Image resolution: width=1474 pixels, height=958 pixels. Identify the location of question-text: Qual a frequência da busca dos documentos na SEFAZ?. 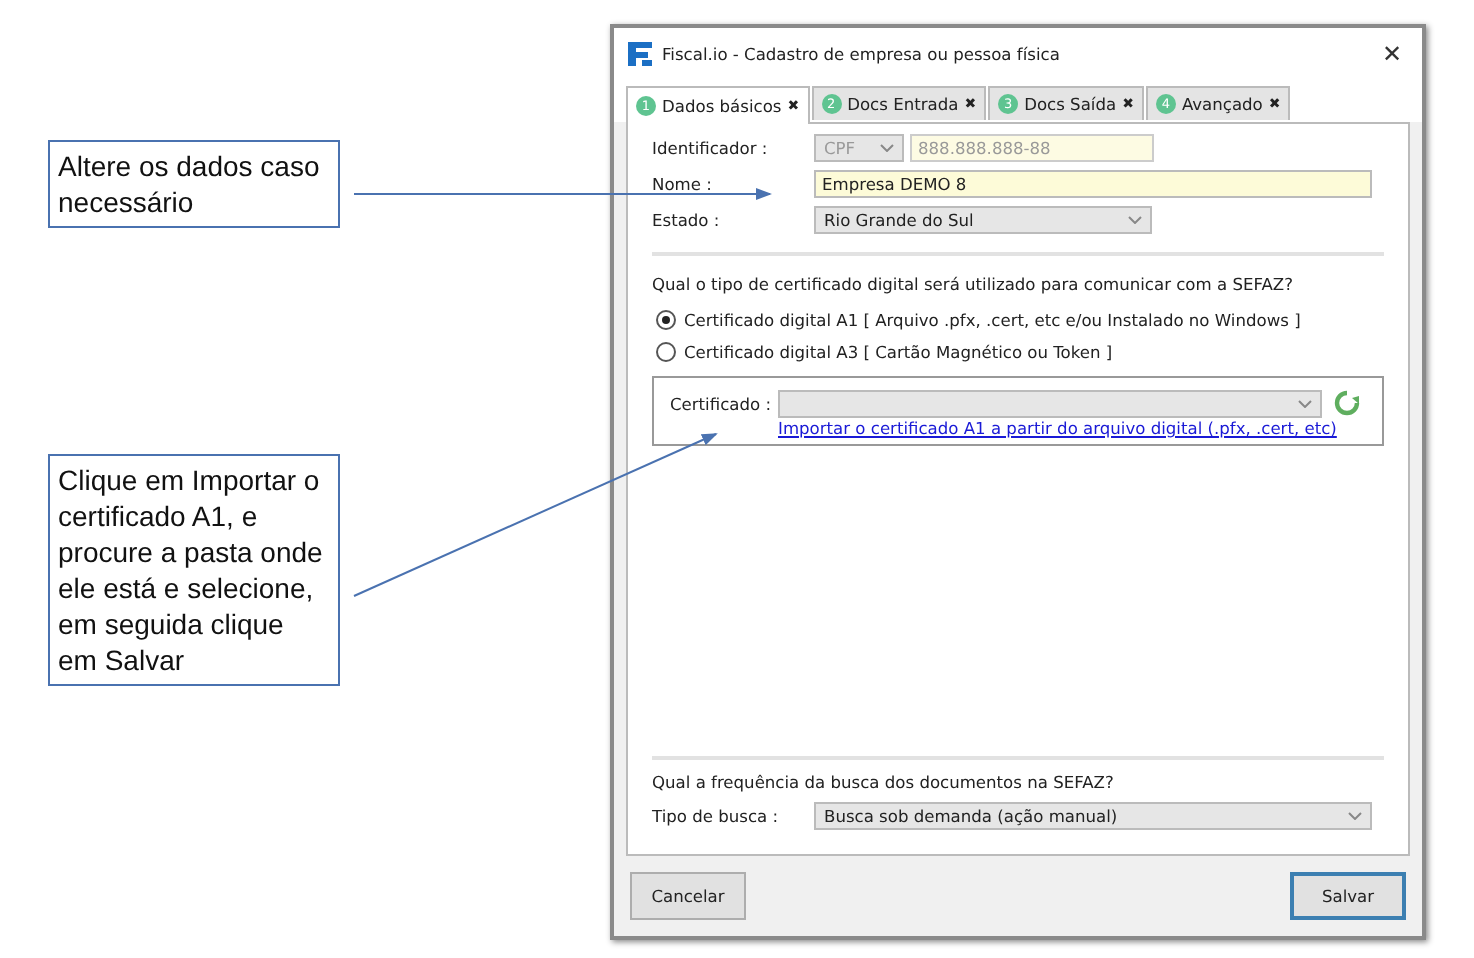
(884, 782).